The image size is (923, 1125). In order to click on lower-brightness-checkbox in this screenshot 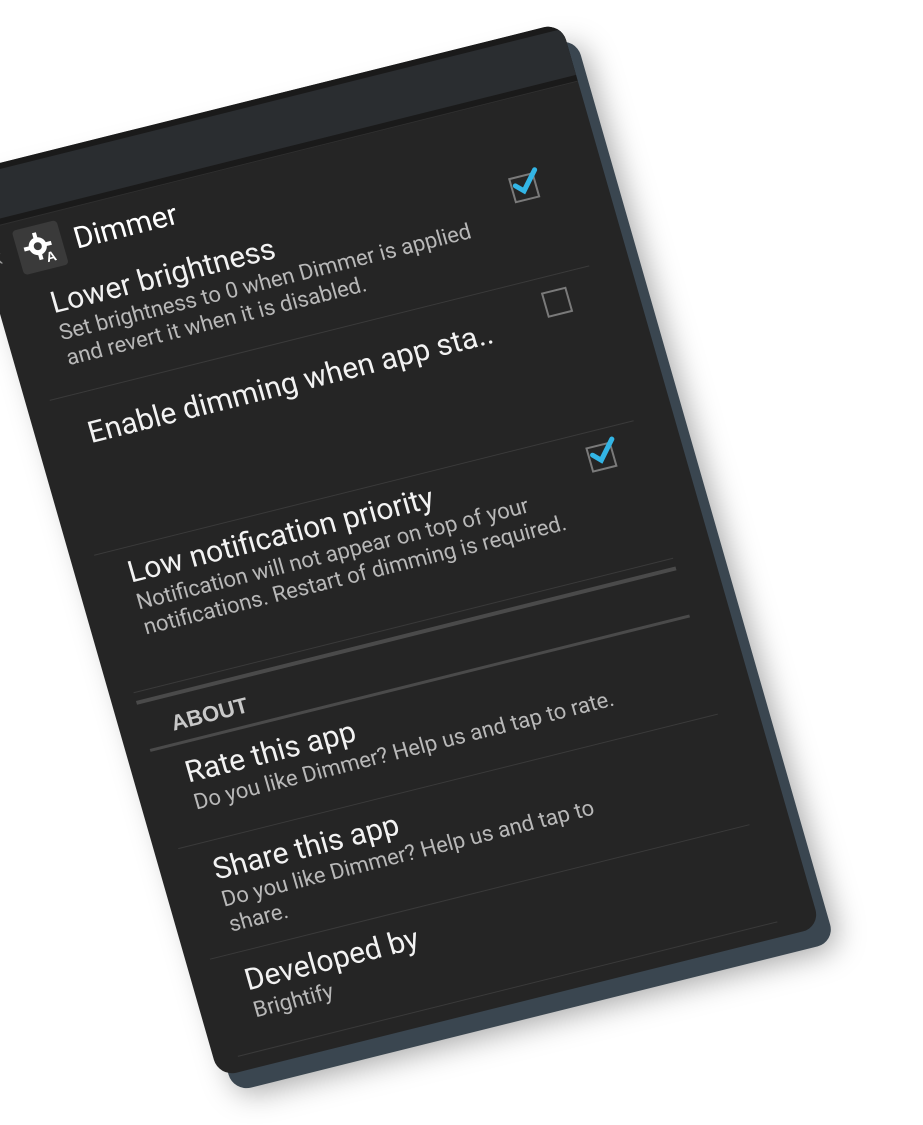, I will do `click(524, 185)`.